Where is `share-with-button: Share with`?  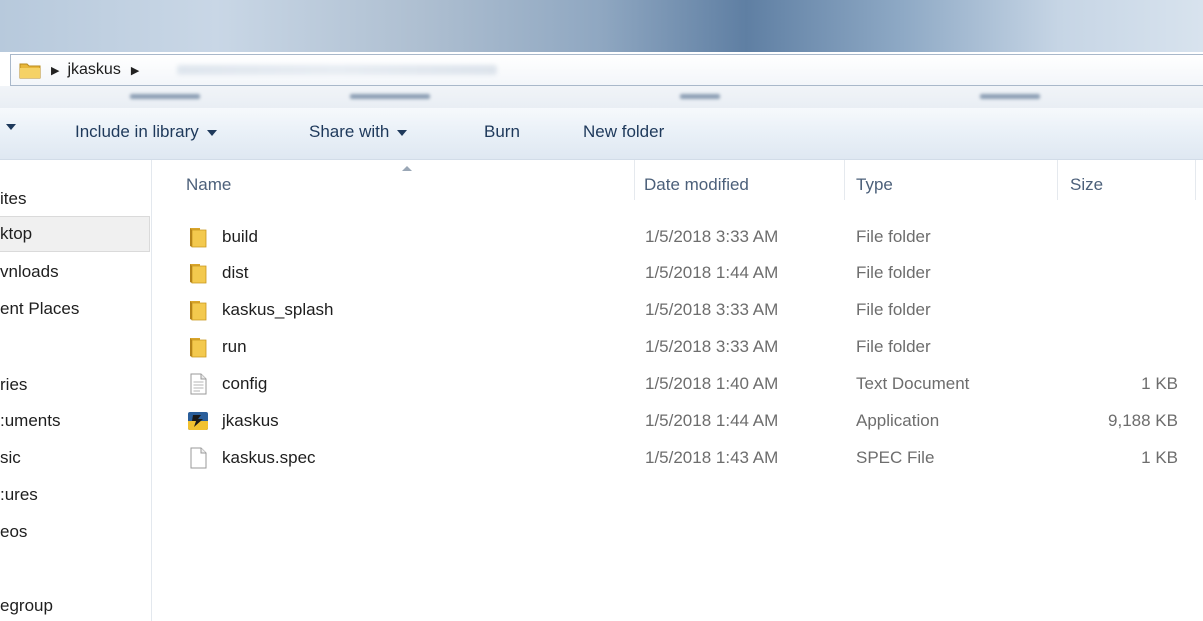
share-with-button: Share with is located at coordinates (358, 132).